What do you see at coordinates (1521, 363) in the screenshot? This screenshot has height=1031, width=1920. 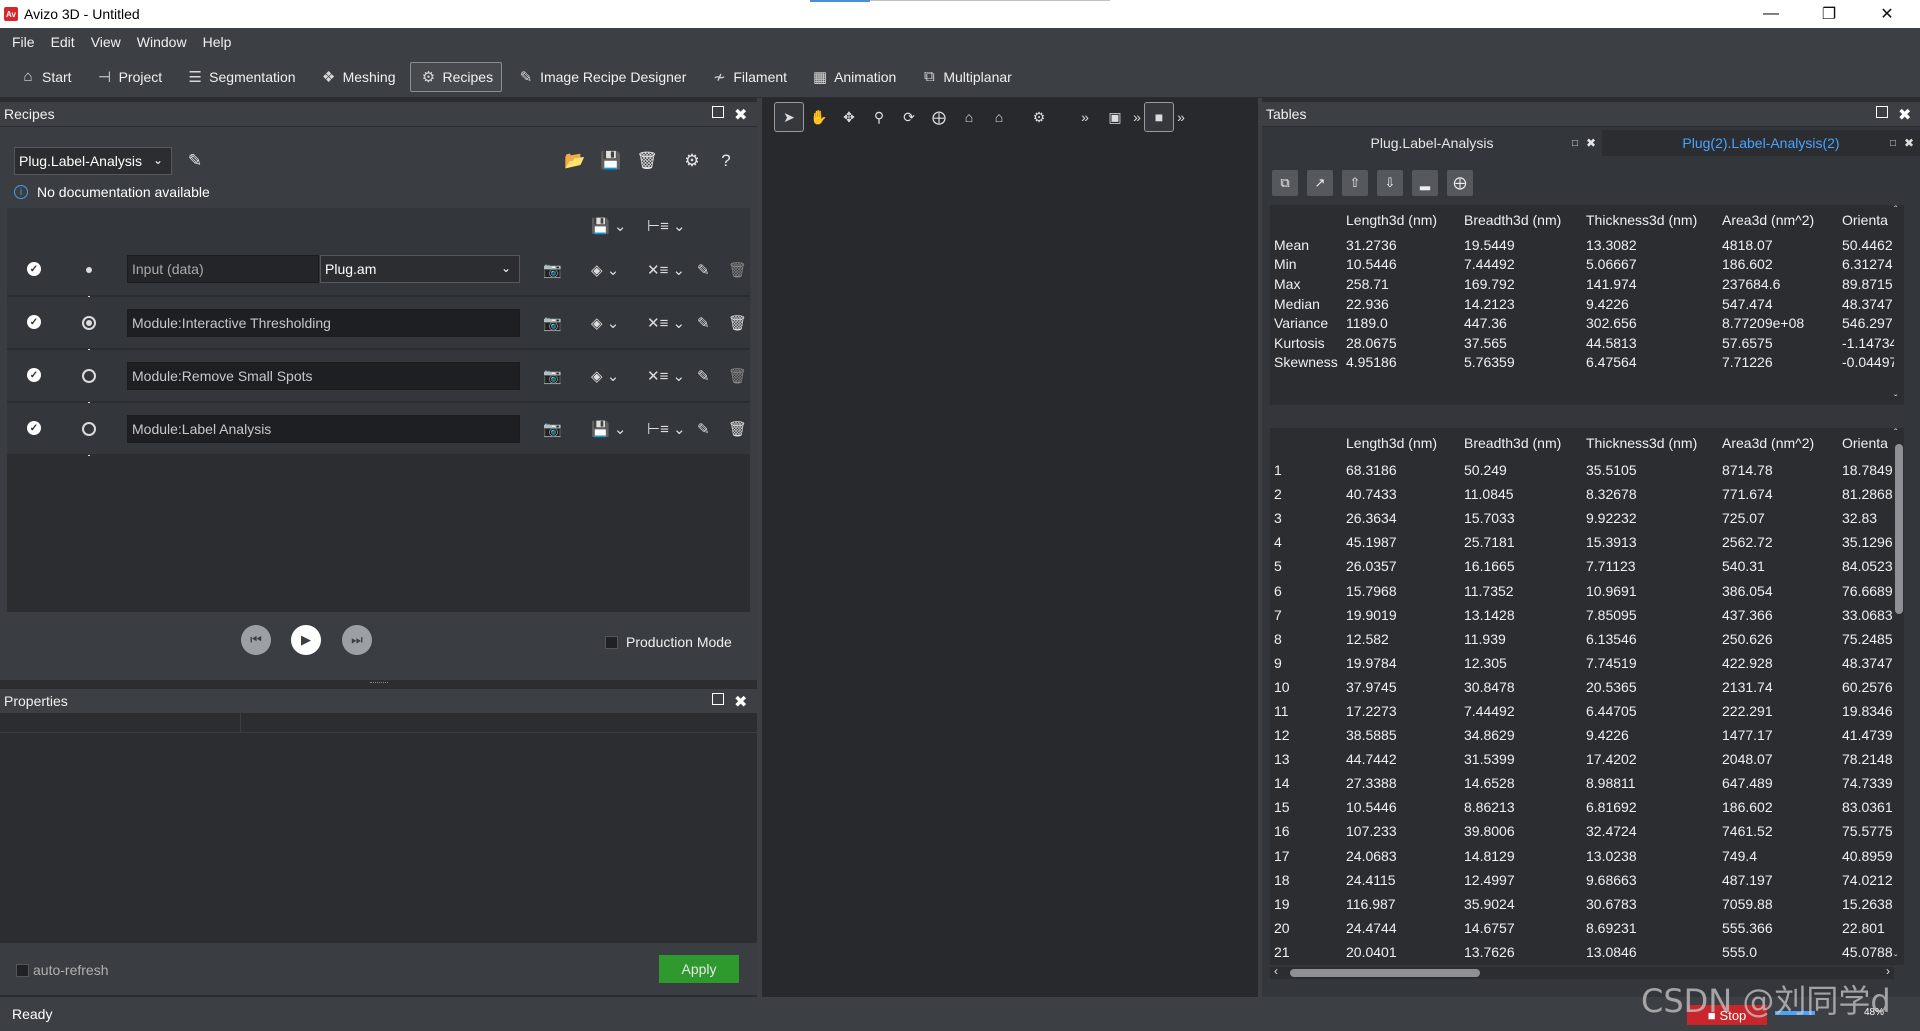 I see `table-cell: 5.76359` at bounding box center [1521, 363].